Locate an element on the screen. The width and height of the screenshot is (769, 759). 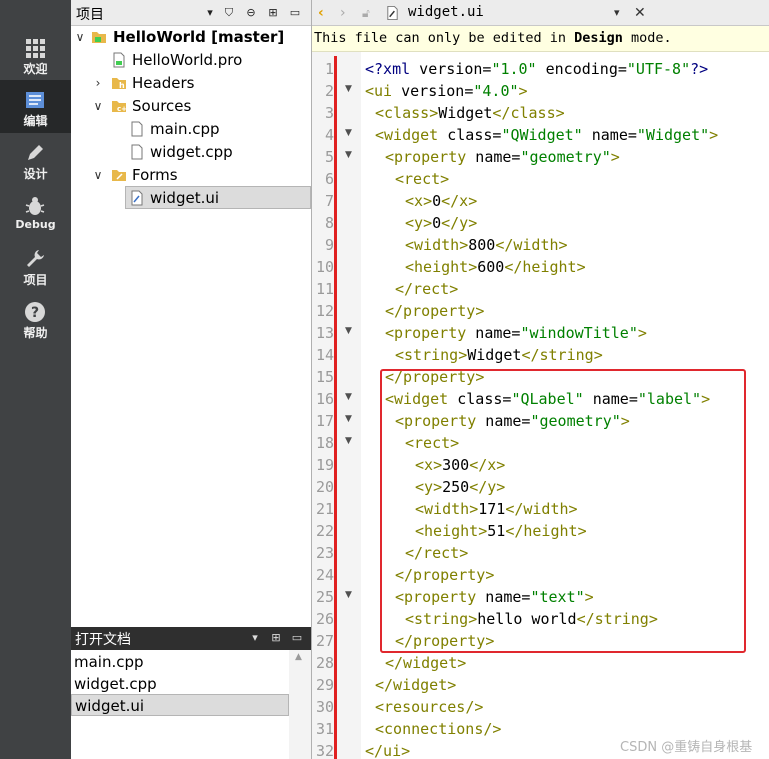
svg-text: c+ is located at coordinates (122, 109).